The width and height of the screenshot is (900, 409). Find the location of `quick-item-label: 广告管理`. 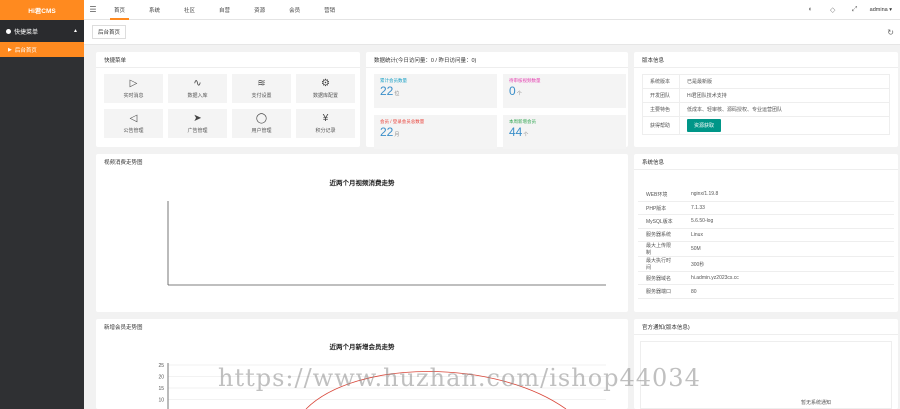

quick-item-label: 广告管理 is located at coordinates (197, 131).